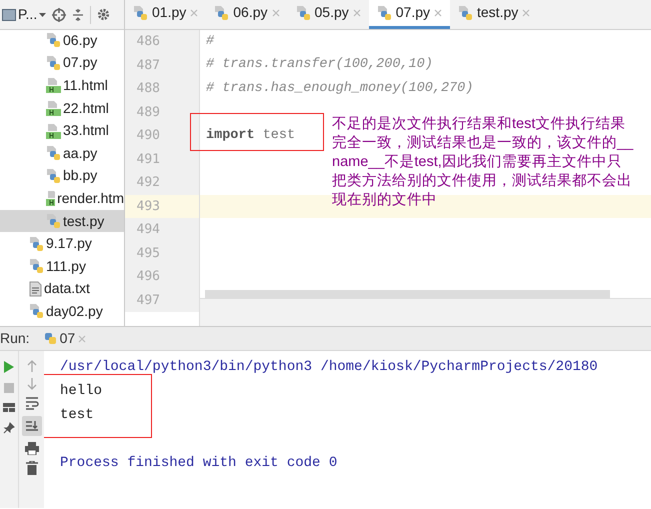 This screenshot has width=651, height=509. What do you see at coordinates (31, 366) in the screenshot?
I see `up-arrow-icon` at bounding box center [31, 366].